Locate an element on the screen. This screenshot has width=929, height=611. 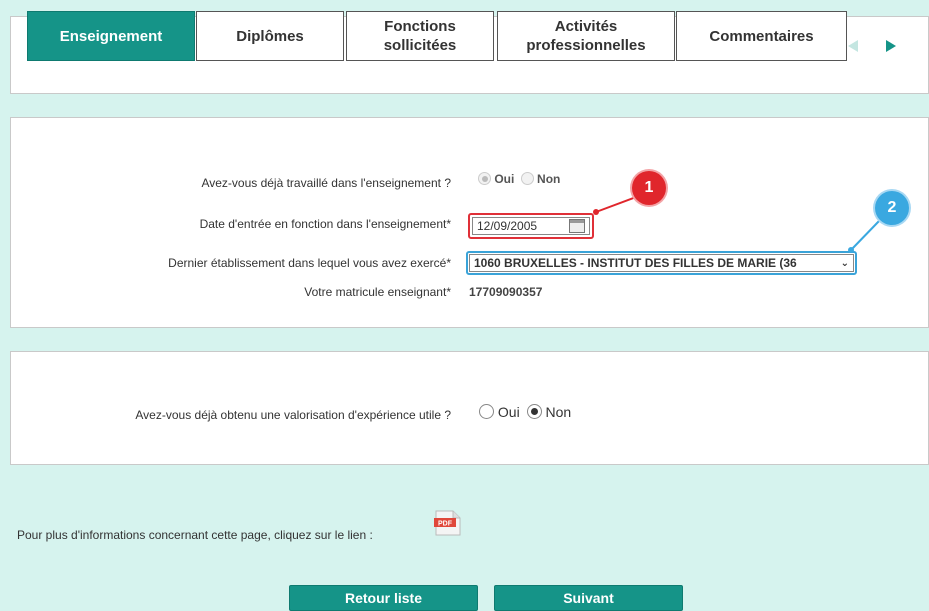
start-date-highlight: 12/09/2005 is located at coordinates (531, 226).